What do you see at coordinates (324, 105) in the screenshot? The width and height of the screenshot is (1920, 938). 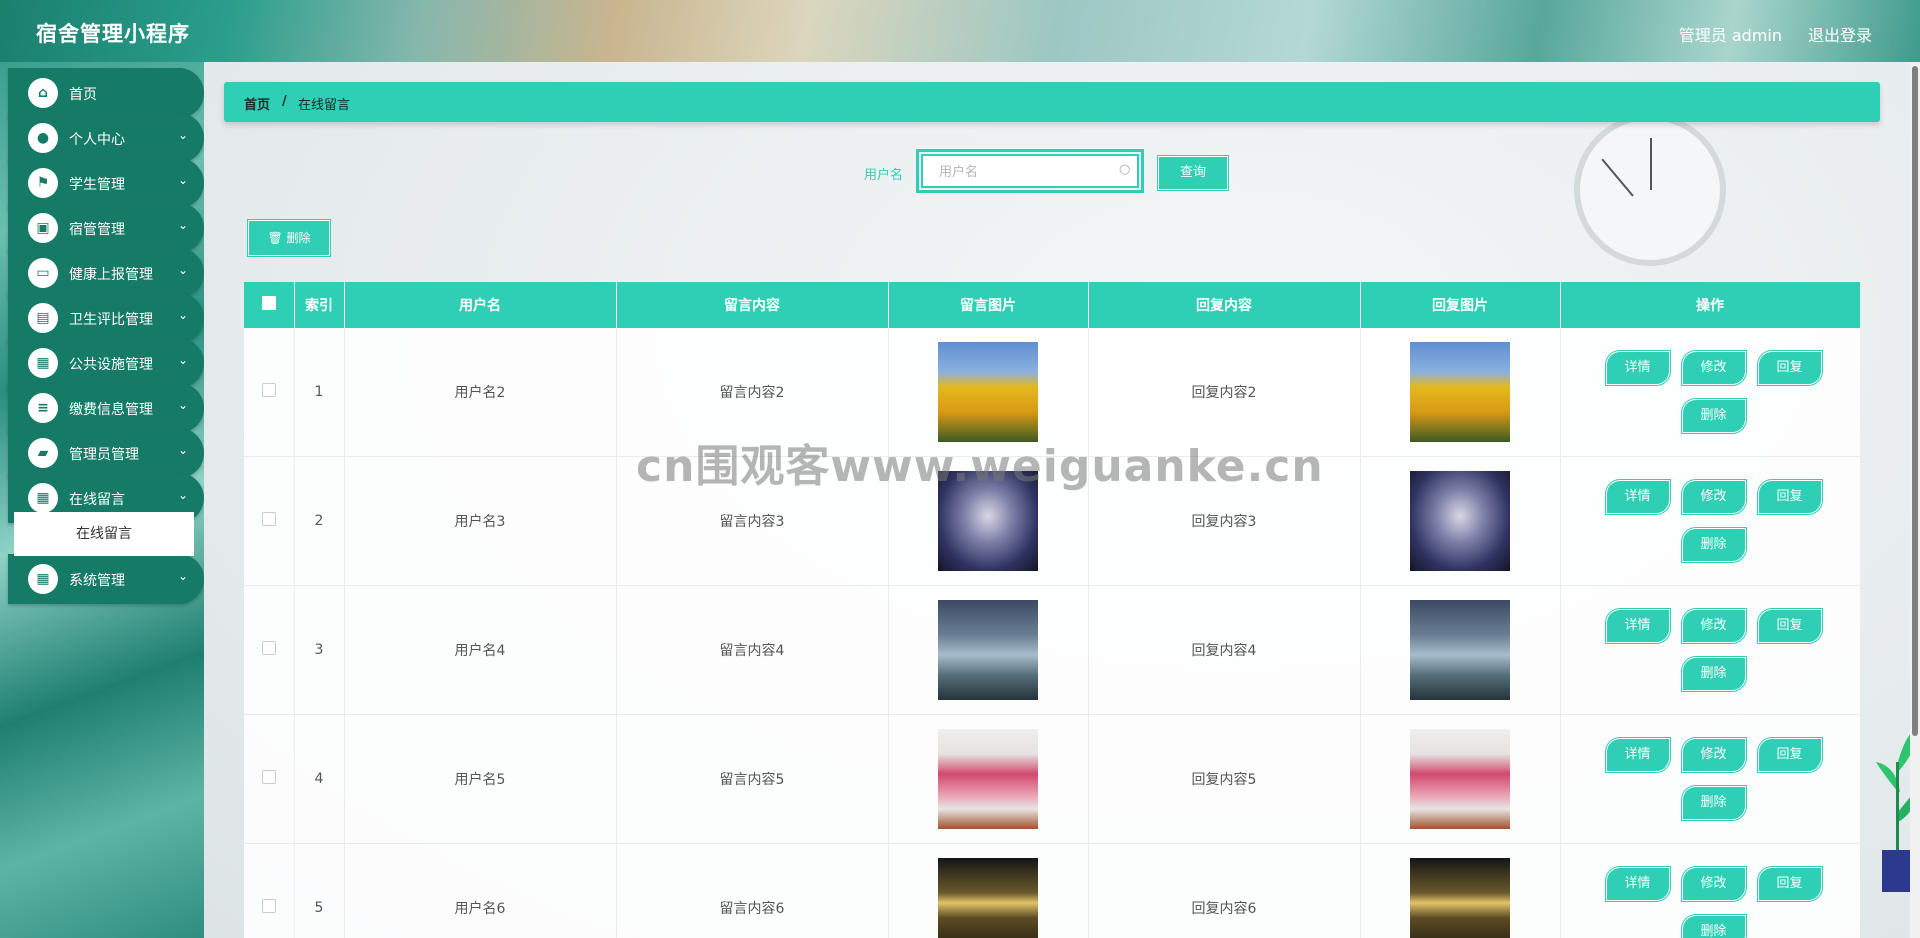 I see `breadcrumb-current: 在线留言` at bounding box center [324, 105].